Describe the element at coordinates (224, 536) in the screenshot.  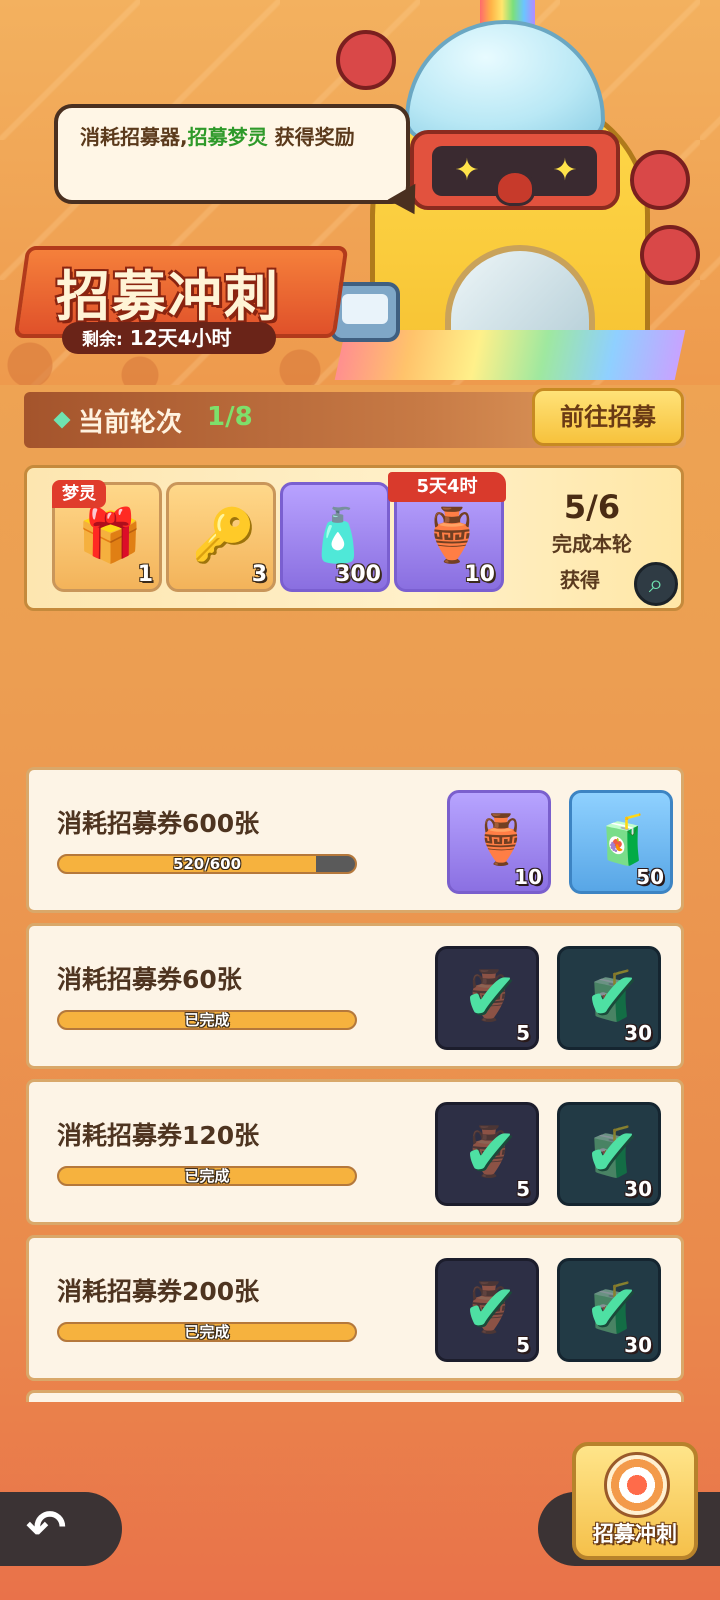
I see `star-key-icon: 🔑` at that location.